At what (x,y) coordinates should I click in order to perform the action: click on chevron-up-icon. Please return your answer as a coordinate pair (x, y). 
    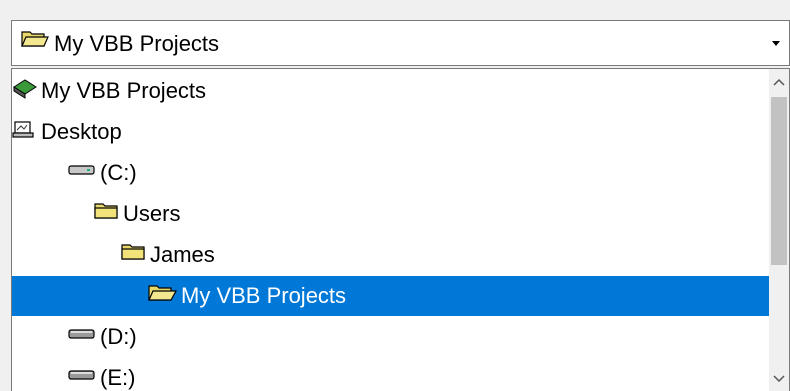
    Looking at the image, I should click on (779, 82).